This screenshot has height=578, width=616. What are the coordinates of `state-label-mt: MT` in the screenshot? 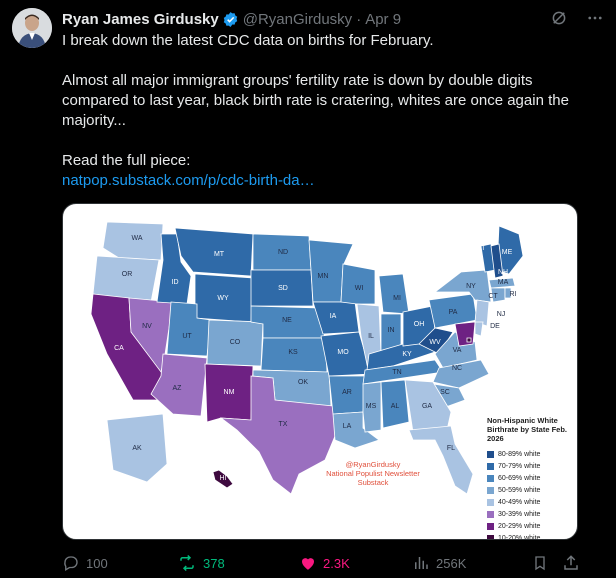 It's located at (219, 254).